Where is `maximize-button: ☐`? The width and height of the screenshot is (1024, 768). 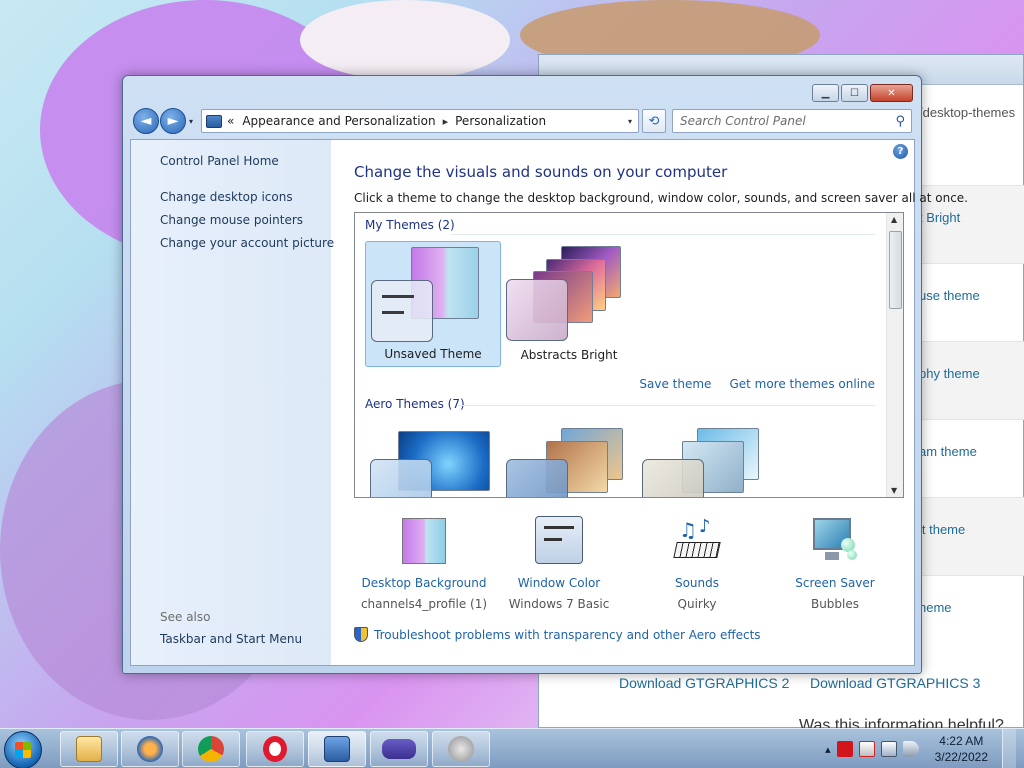
maximize-button: ☐ is located at coordinates (854, 93).